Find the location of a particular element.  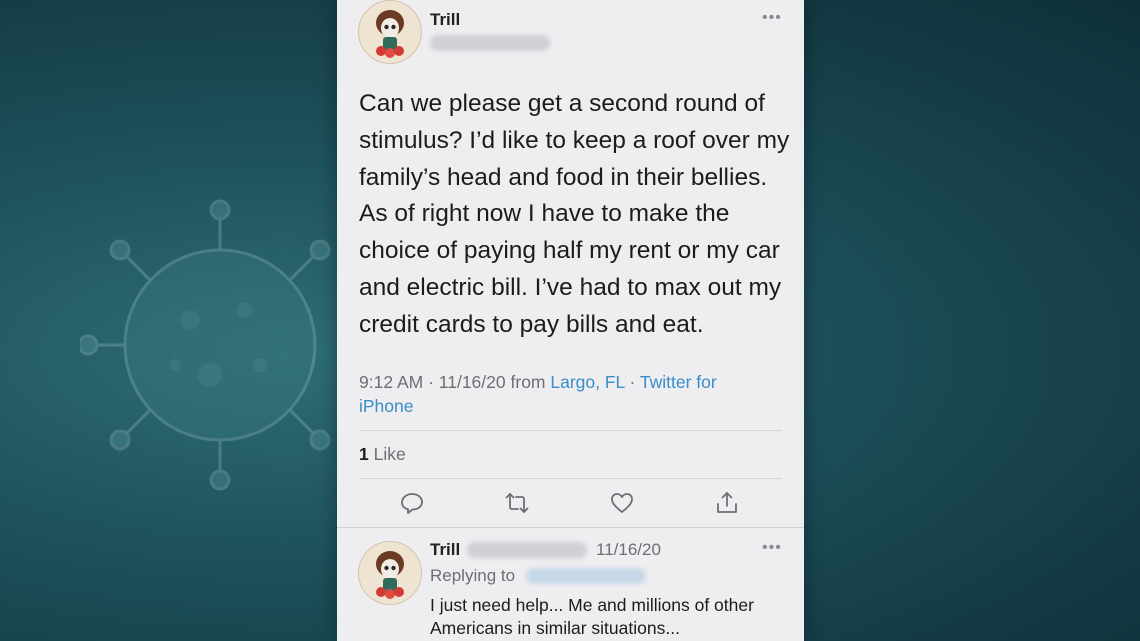

reply-separator is located at coordinates (570, 527).